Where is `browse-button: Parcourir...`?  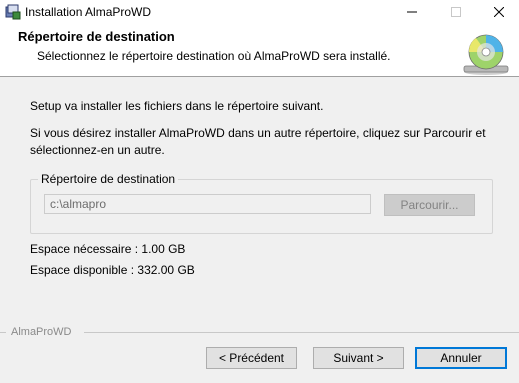
browse-button: Parcourir... is located at coordinates (429, 205).